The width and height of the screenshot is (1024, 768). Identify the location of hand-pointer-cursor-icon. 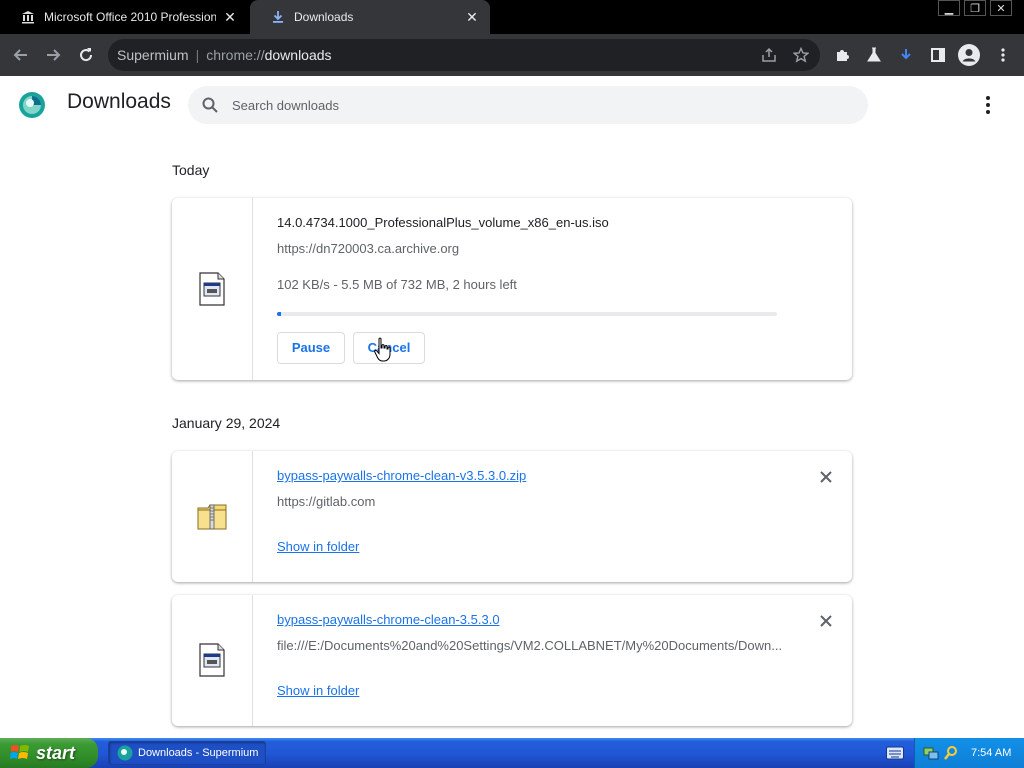
(382, 349).